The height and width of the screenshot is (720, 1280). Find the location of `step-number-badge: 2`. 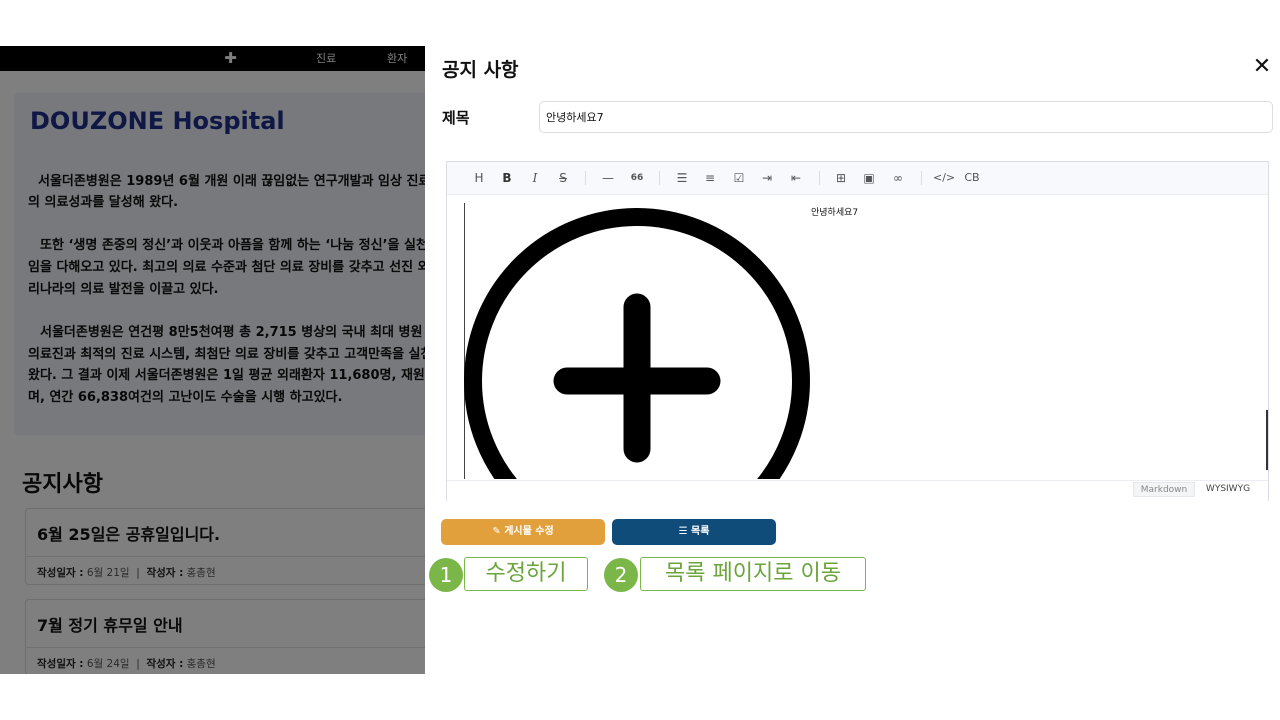

step-number-badge: 2 is located at coordinates (621, 575).